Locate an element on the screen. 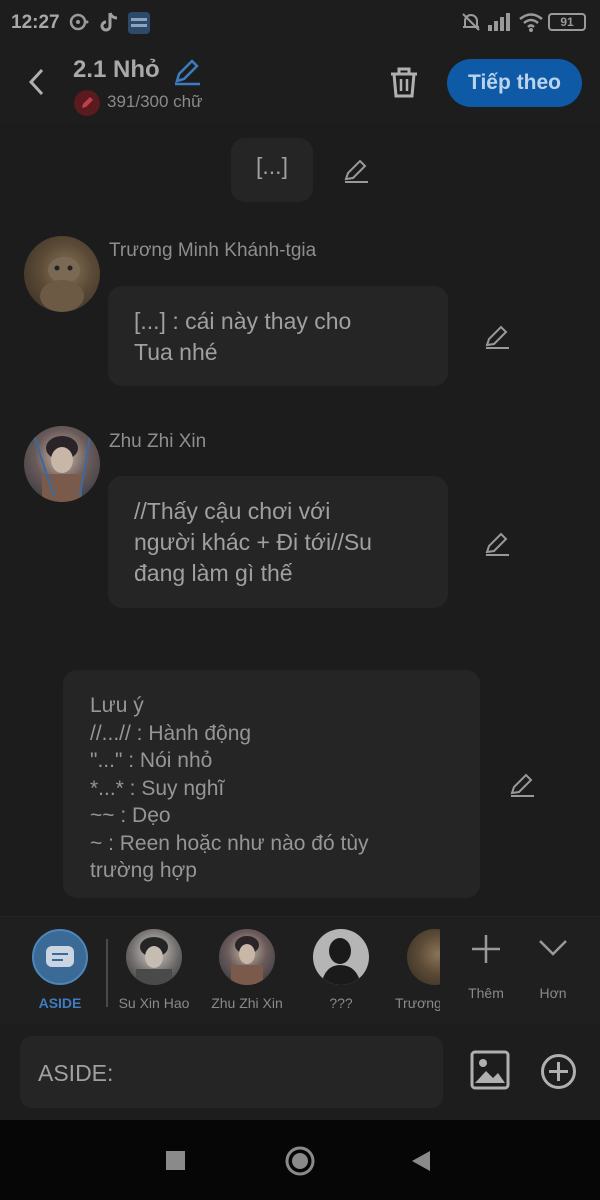  system-nav-bar is located at coordinates (300, 1160).